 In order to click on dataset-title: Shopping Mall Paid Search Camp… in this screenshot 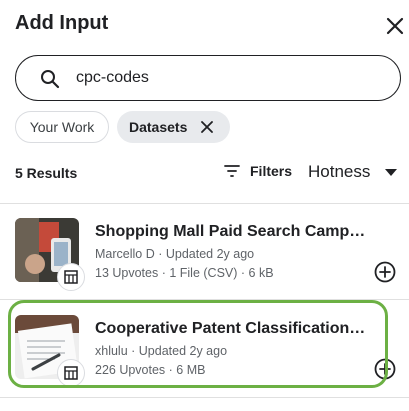, I will do `click(232, 232)`.